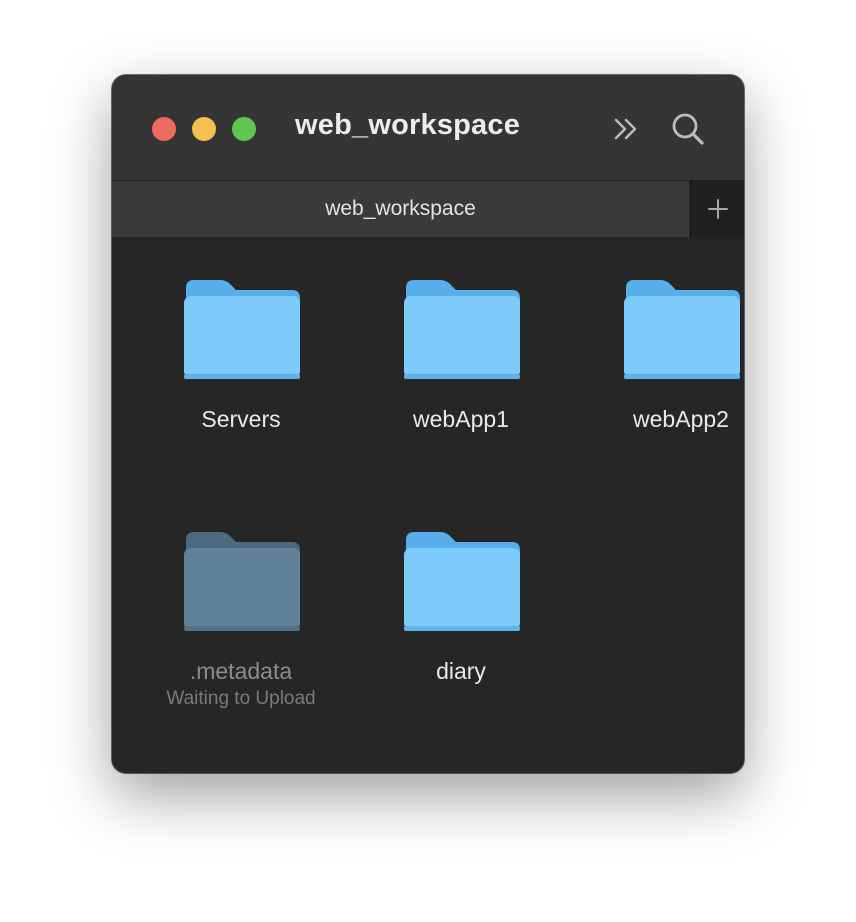 This screenshot has height=922, width=856. I want to click on close-button, so click(164, 129).